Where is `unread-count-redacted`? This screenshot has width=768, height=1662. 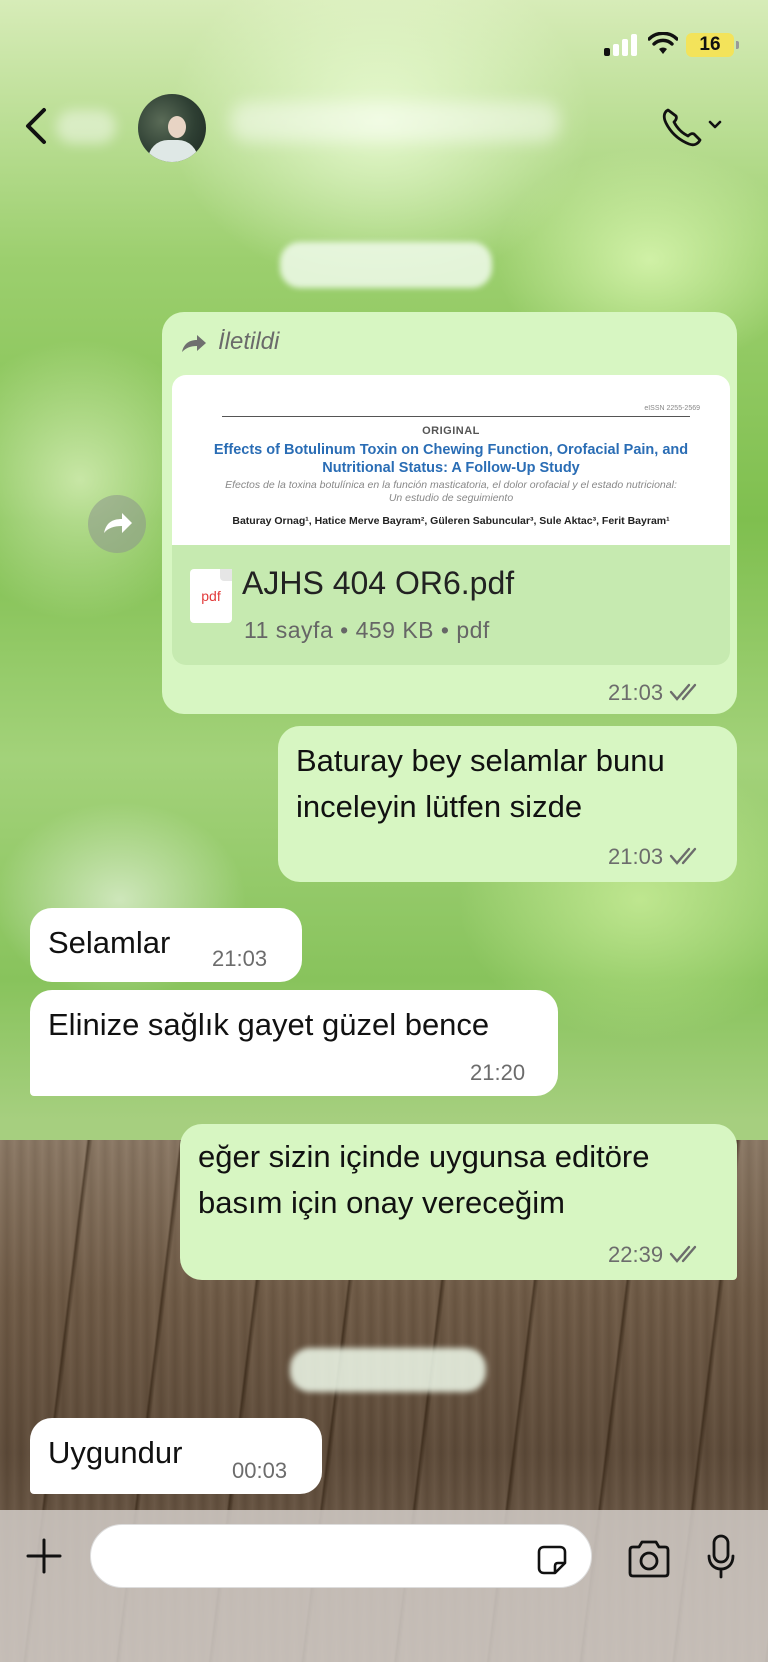
unread-count-redacted is located at coordinates (86, 127).